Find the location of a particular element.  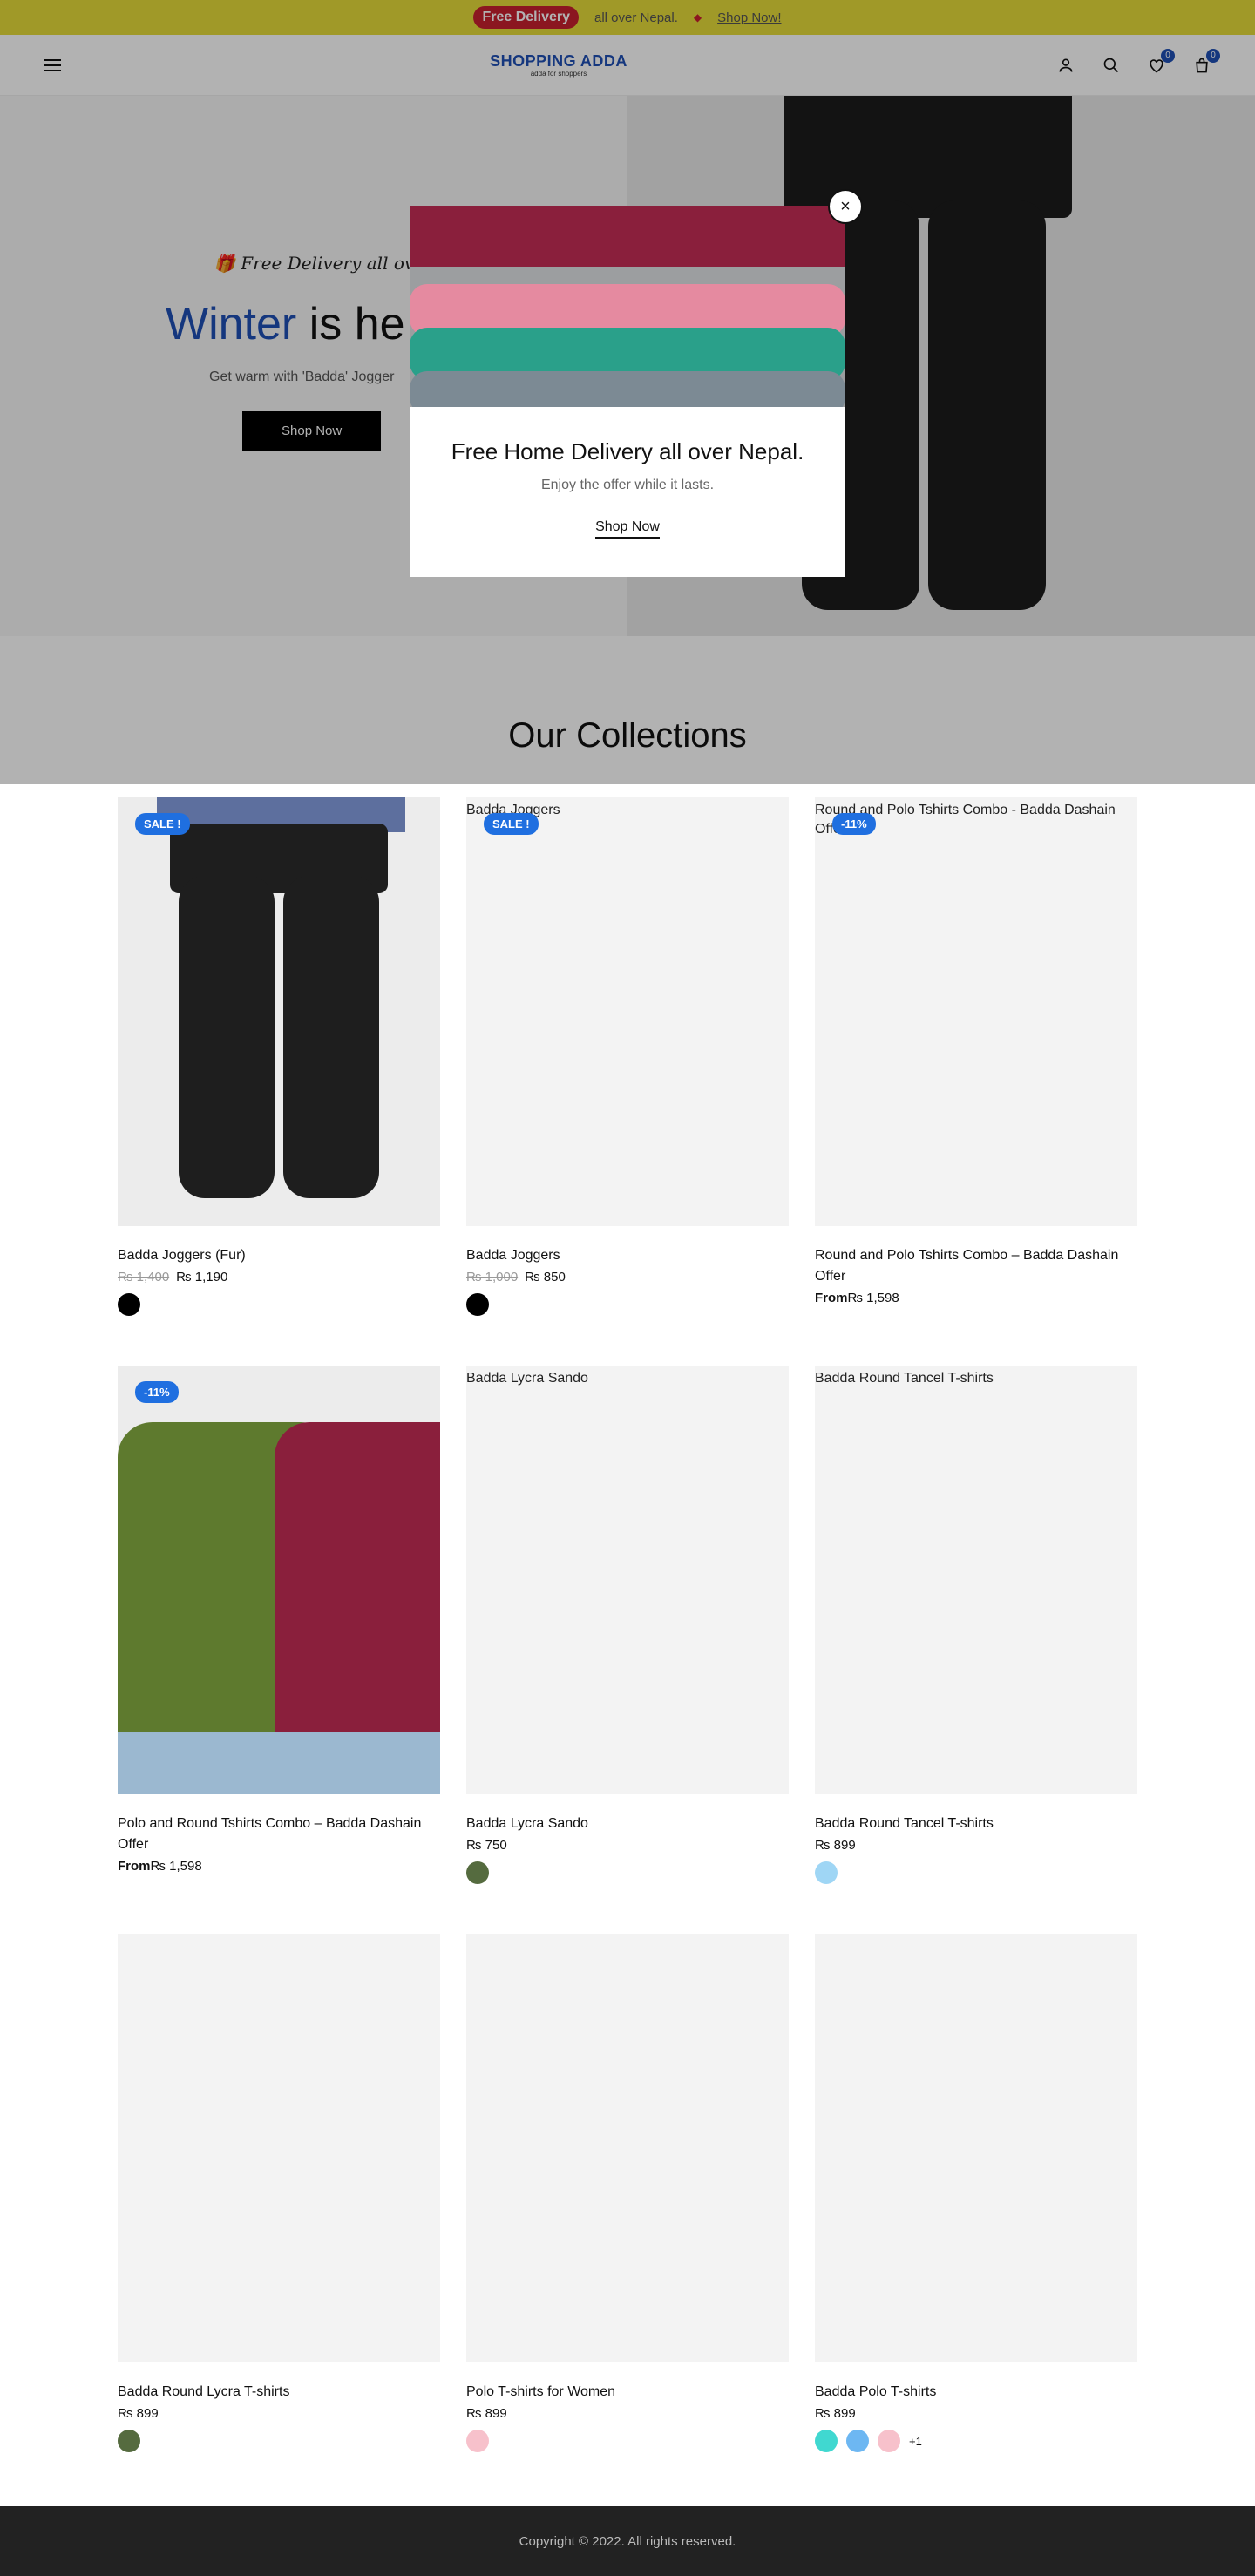

more-colors-count: +1 is located at coordinates (916, 2441).